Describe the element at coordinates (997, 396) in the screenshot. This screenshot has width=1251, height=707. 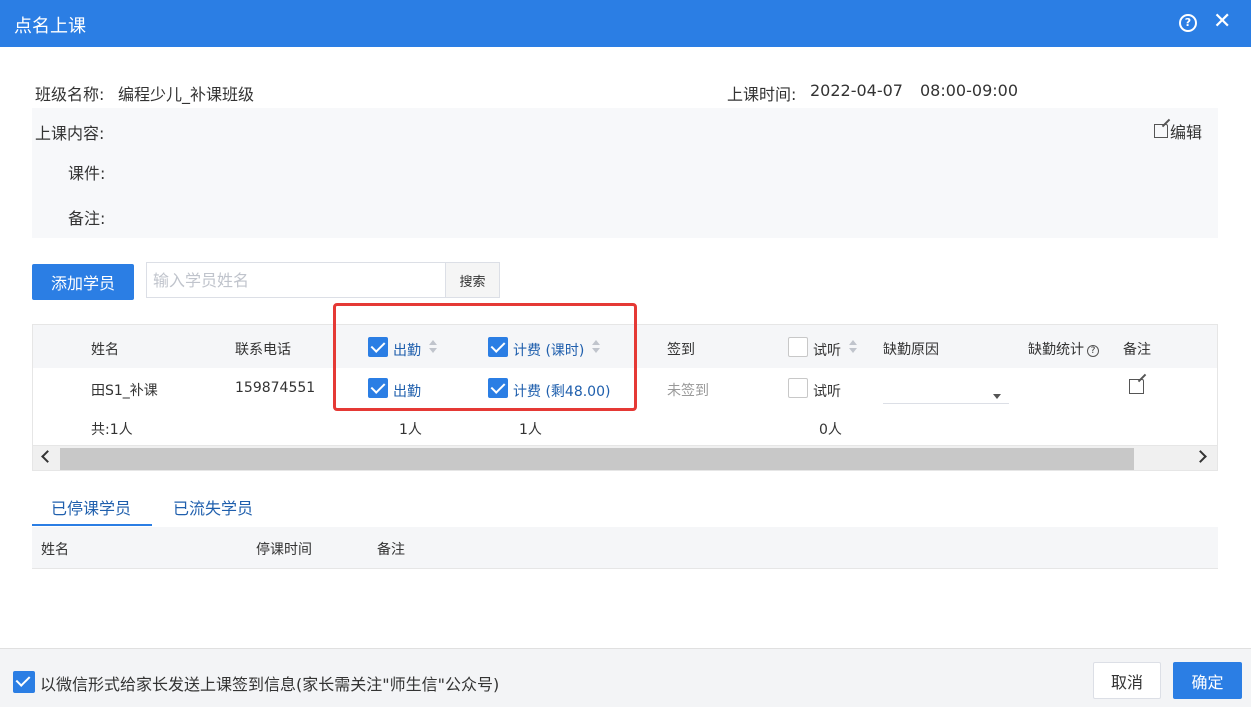
I see `chevron-down-icon` at that location.